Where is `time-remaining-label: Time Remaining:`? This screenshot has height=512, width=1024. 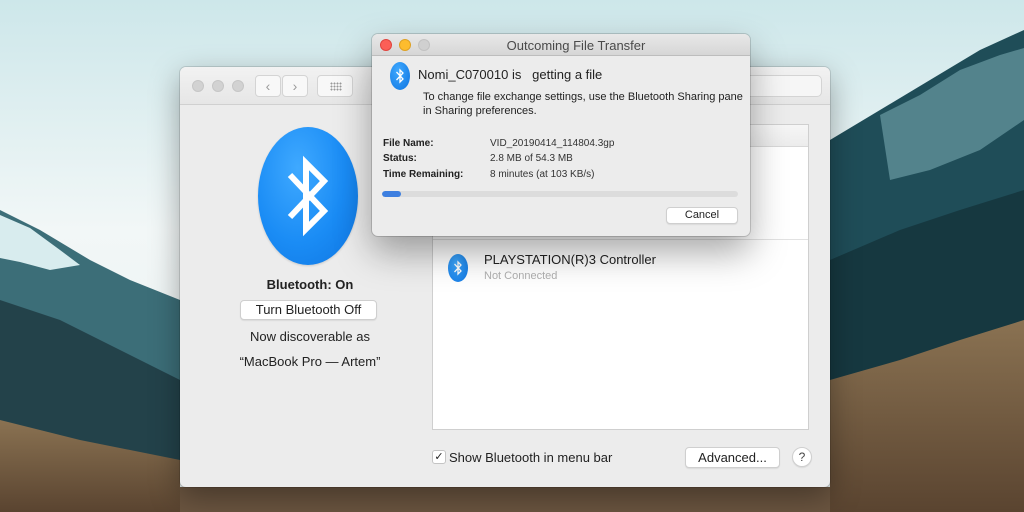 time-remaining-label: Time Remaining: is located at coordinates (423, 174).